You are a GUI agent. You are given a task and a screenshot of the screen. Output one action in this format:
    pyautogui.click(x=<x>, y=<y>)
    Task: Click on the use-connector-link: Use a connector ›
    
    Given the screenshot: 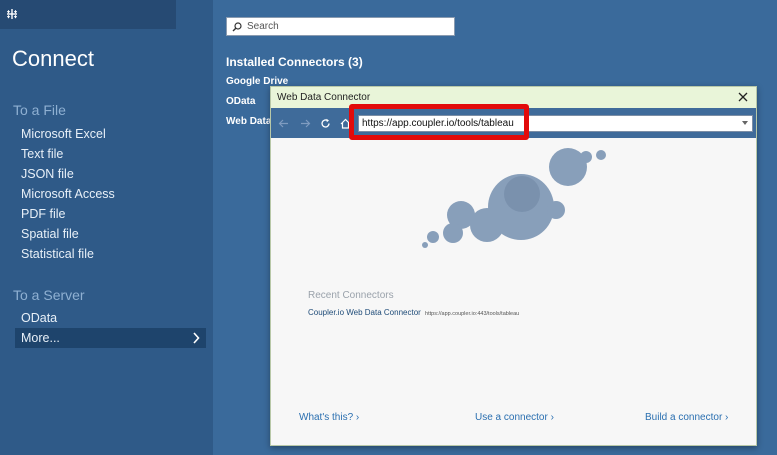 What is the action you would take?
    pyautogui.click(x=514, y=417)
    